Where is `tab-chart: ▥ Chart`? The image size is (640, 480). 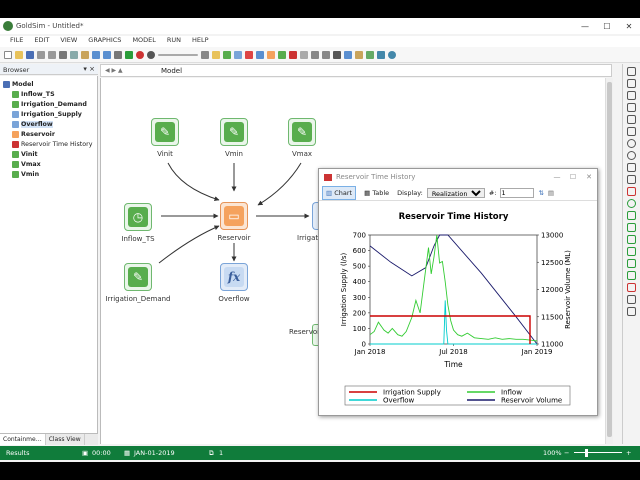 tab-chart: ▥ Chart is located at coordinates (339, 192).